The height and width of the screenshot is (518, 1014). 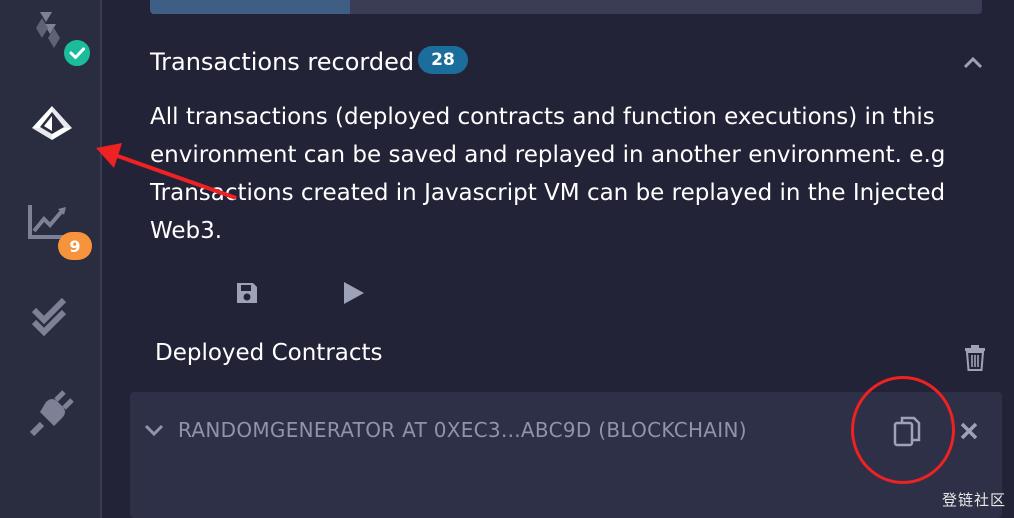 What do you see at coordinates (250, 7) in the screenshot?
I see `environment-bar-fill` at bounding box center [250, 7].